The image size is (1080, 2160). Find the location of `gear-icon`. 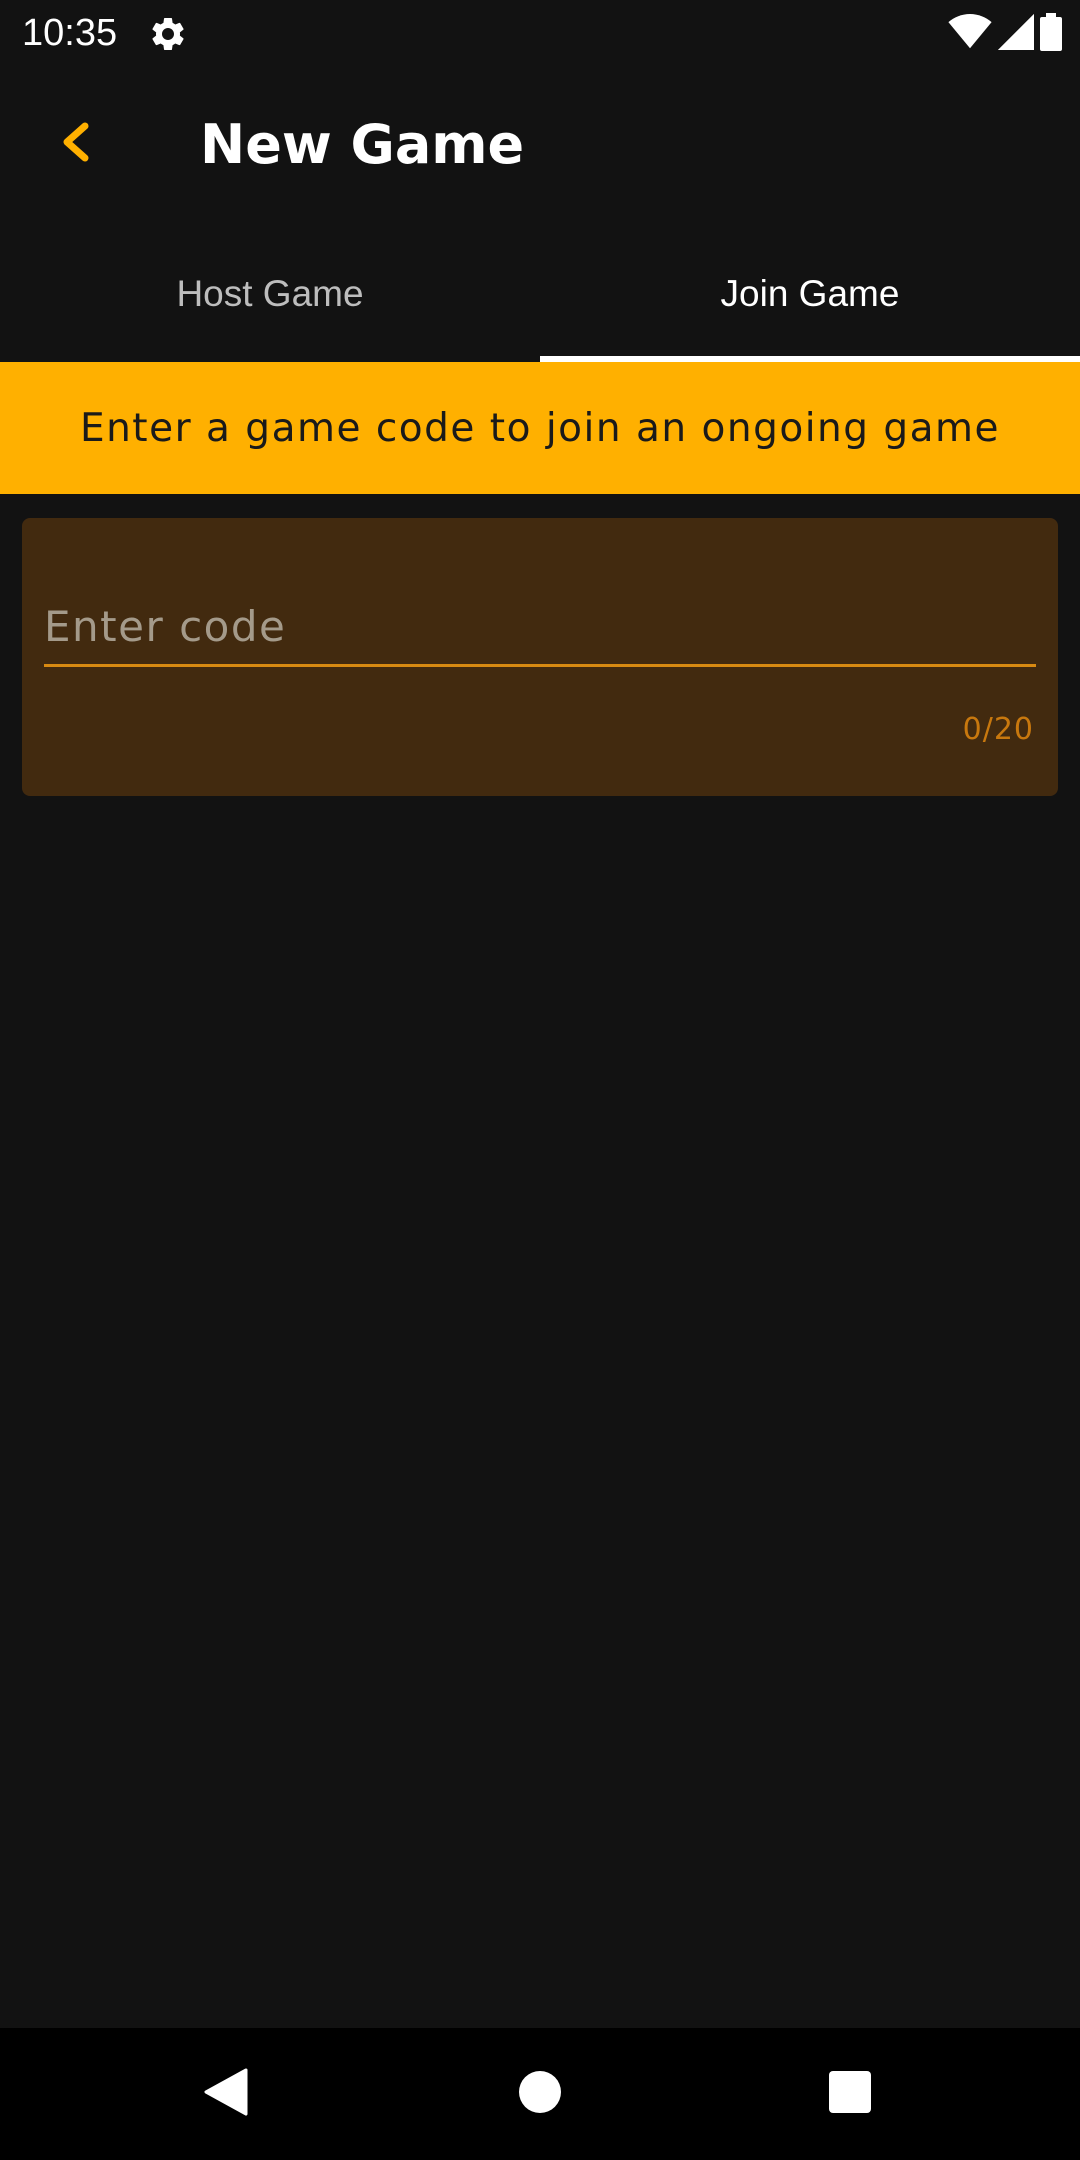

gear-icon is located at coordinates (168, 34).